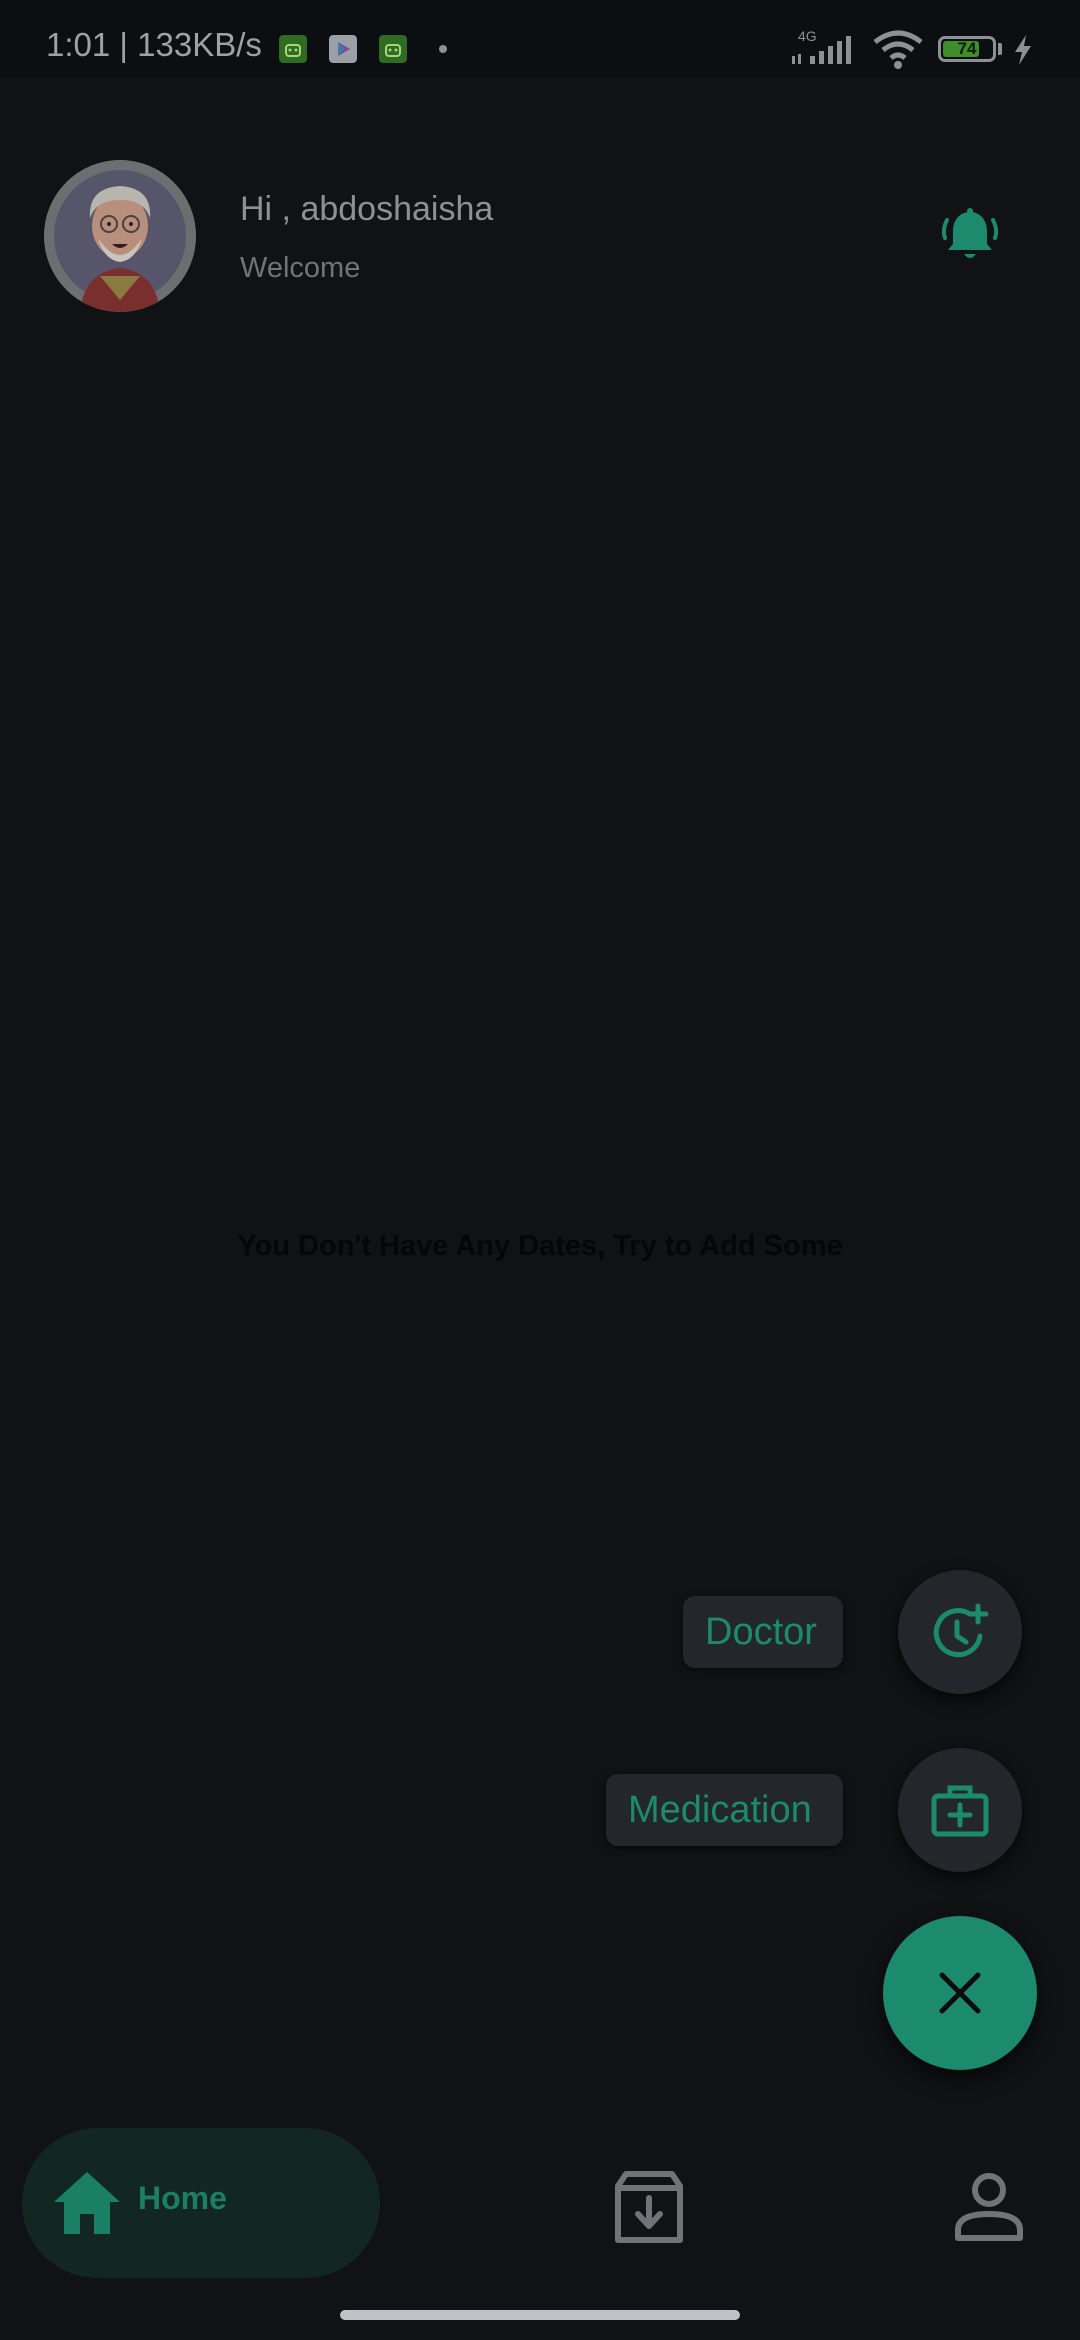 Image resolution: width=1080 pixels, height=2340 pixels. Describe the element at coordinates (367, 209) in the screenshot. I see `greeting-text: Hi , abdoshaisha` at that location.